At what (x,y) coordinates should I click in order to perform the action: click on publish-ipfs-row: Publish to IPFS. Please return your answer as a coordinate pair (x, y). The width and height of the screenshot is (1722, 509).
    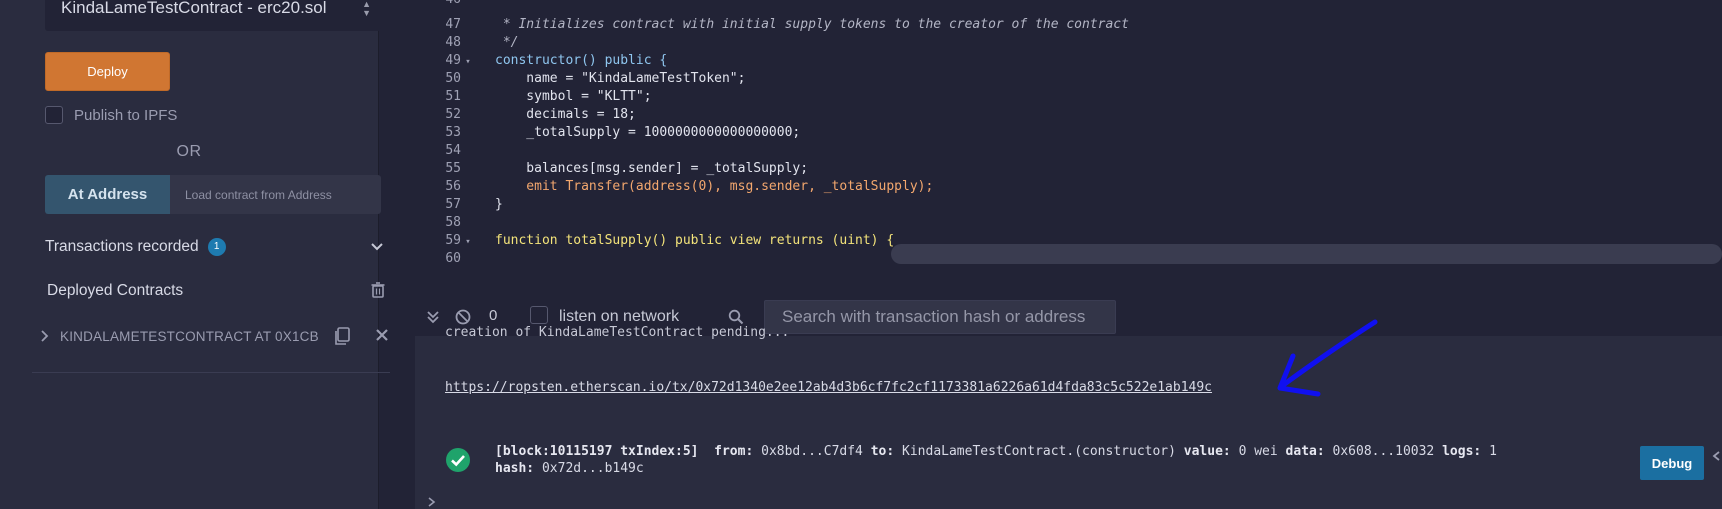
    Looking at the image, I should click on (111, 115).